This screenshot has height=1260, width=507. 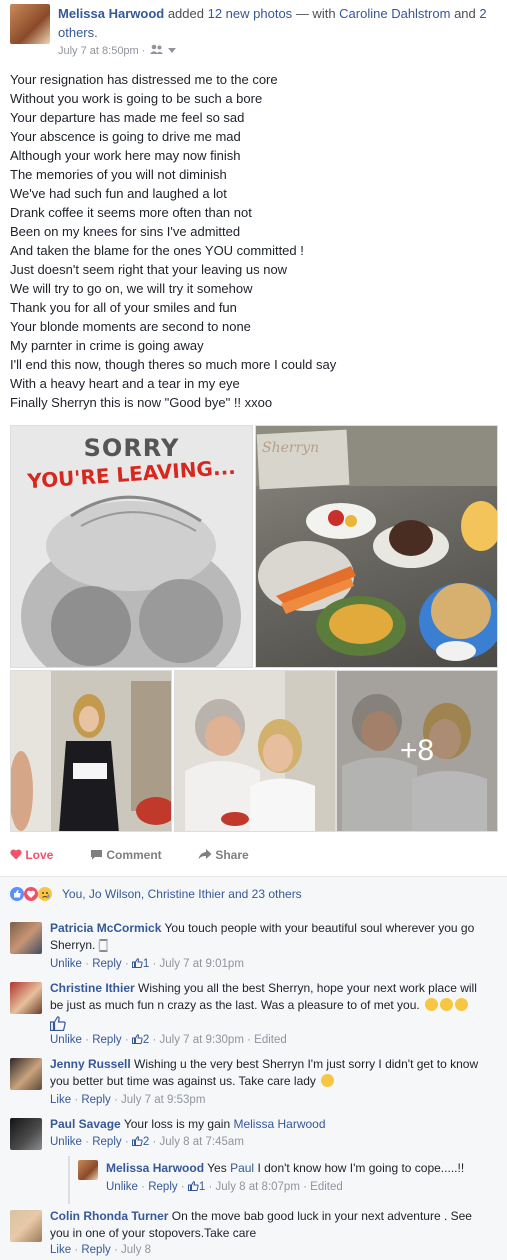 I want to click on friends-icon, so click(x=158, y=50).